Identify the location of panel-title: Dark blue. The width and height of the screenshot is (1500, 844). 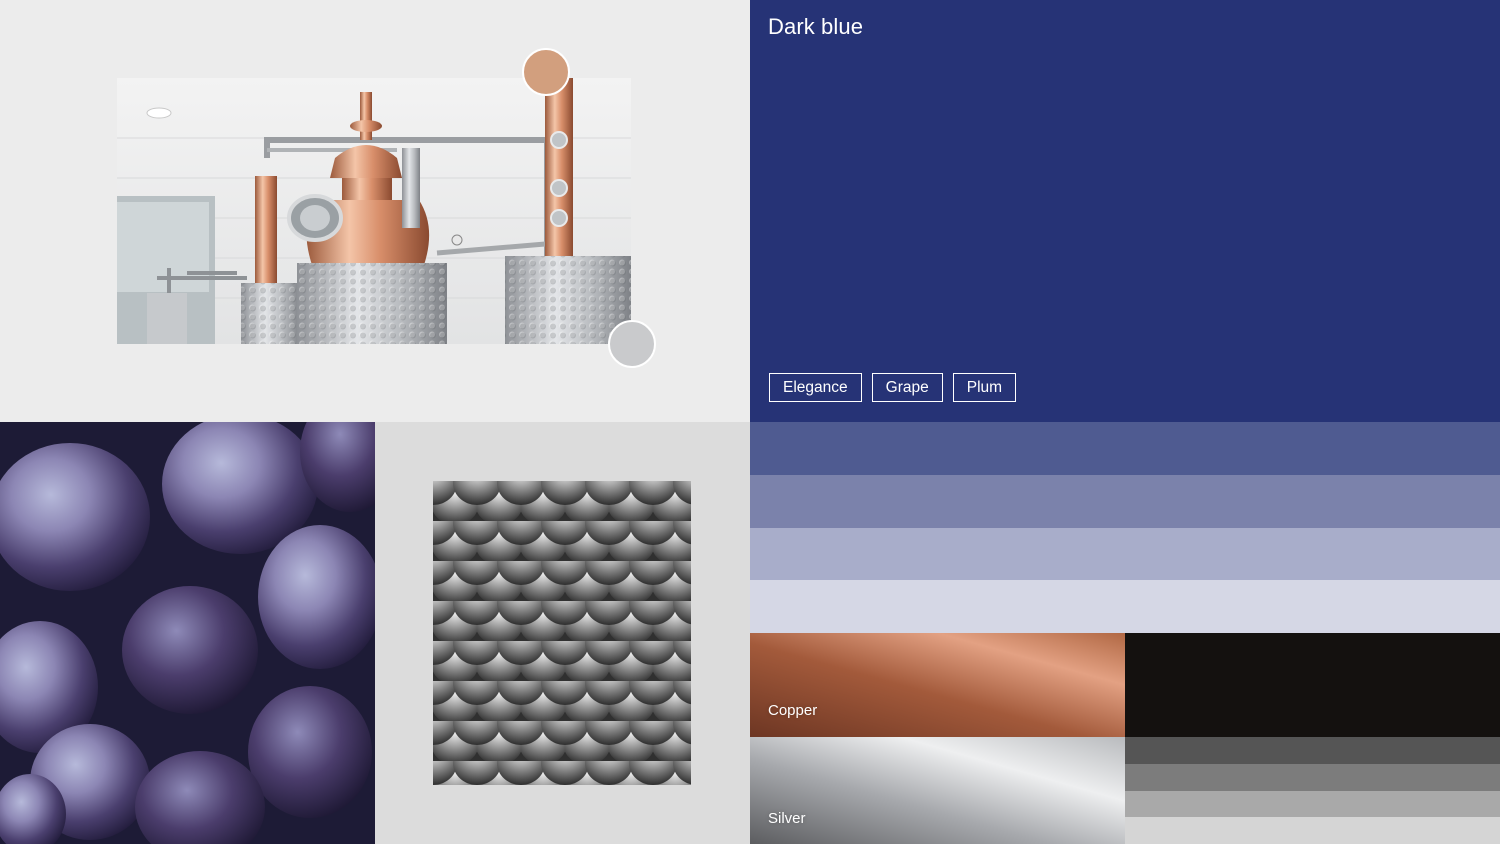
(816, 26).